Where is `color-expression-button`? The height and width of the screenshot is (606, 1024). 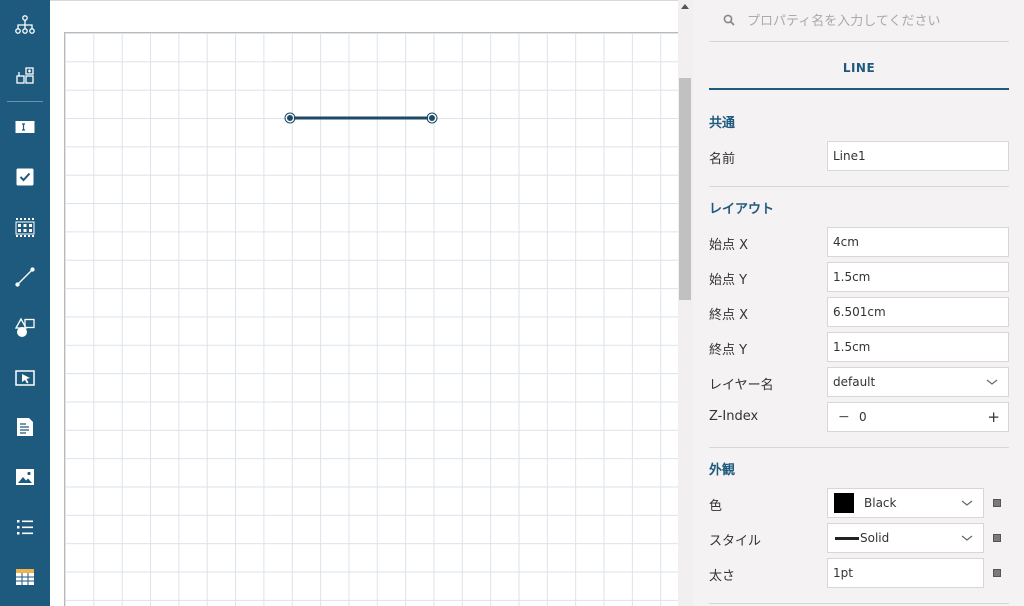
color-expression-button is located at coordinates (997, 503).